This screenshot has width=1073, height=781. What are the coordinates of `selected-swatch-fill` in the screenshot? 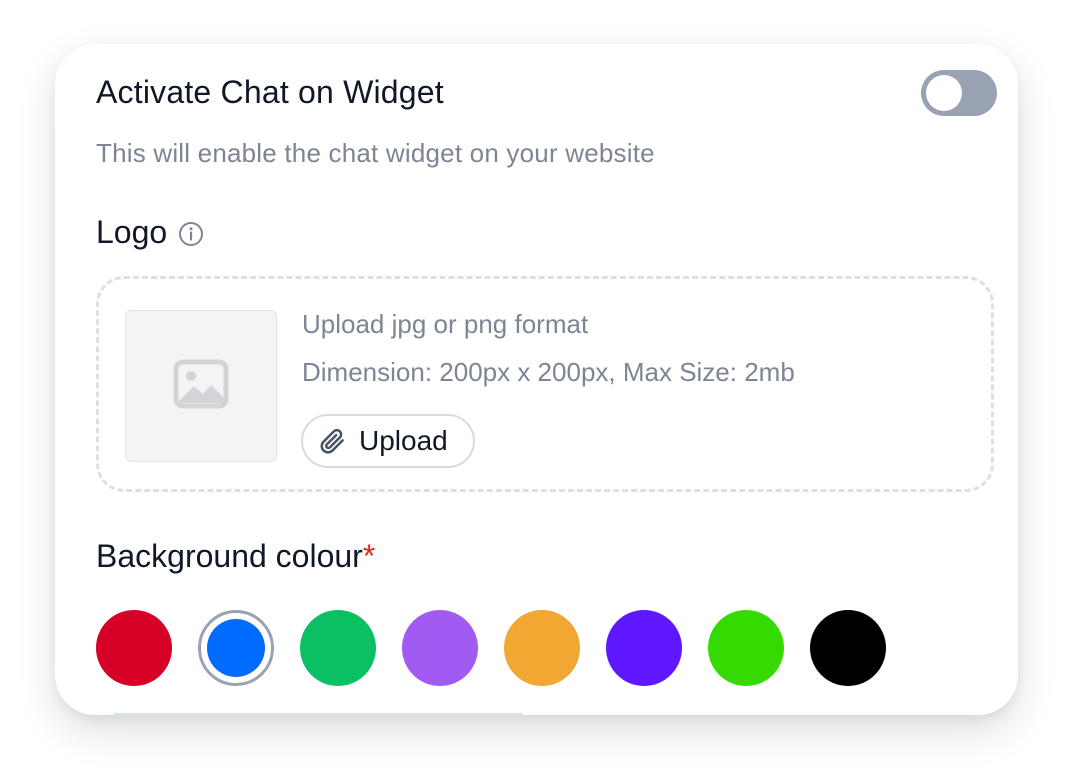 It's located at (236, 648).